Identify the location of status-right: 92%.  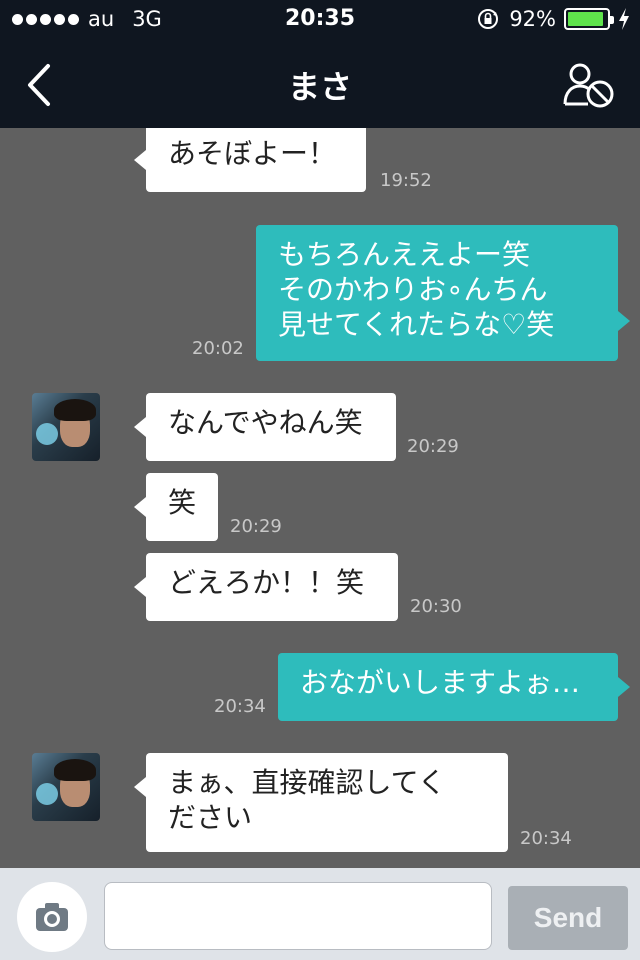
(553, 19).